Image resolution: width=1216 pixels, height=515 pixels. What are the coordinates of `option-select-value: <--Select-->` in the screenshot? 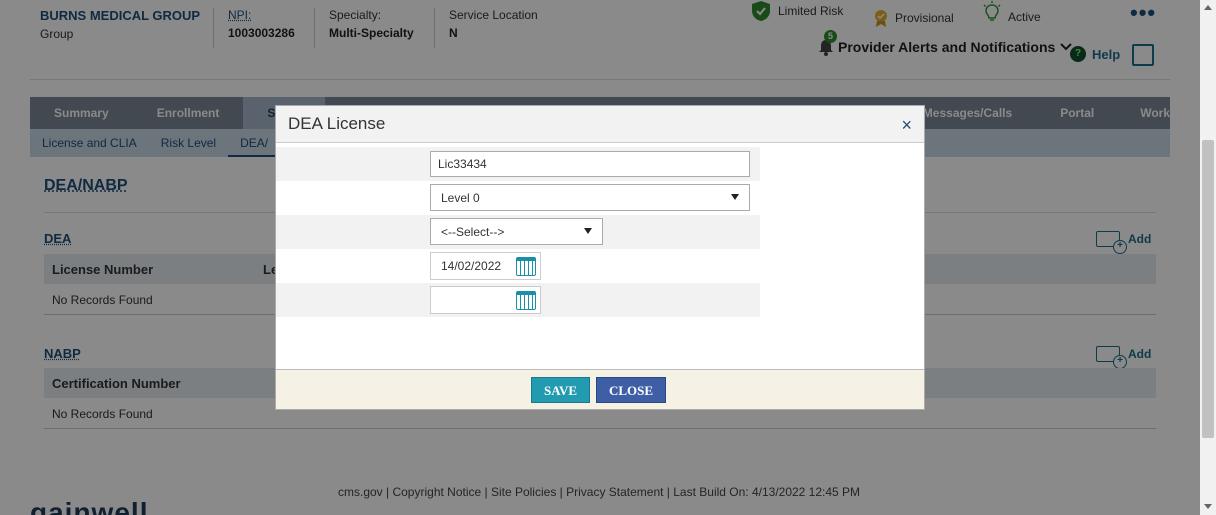 It's located at (473, 232).